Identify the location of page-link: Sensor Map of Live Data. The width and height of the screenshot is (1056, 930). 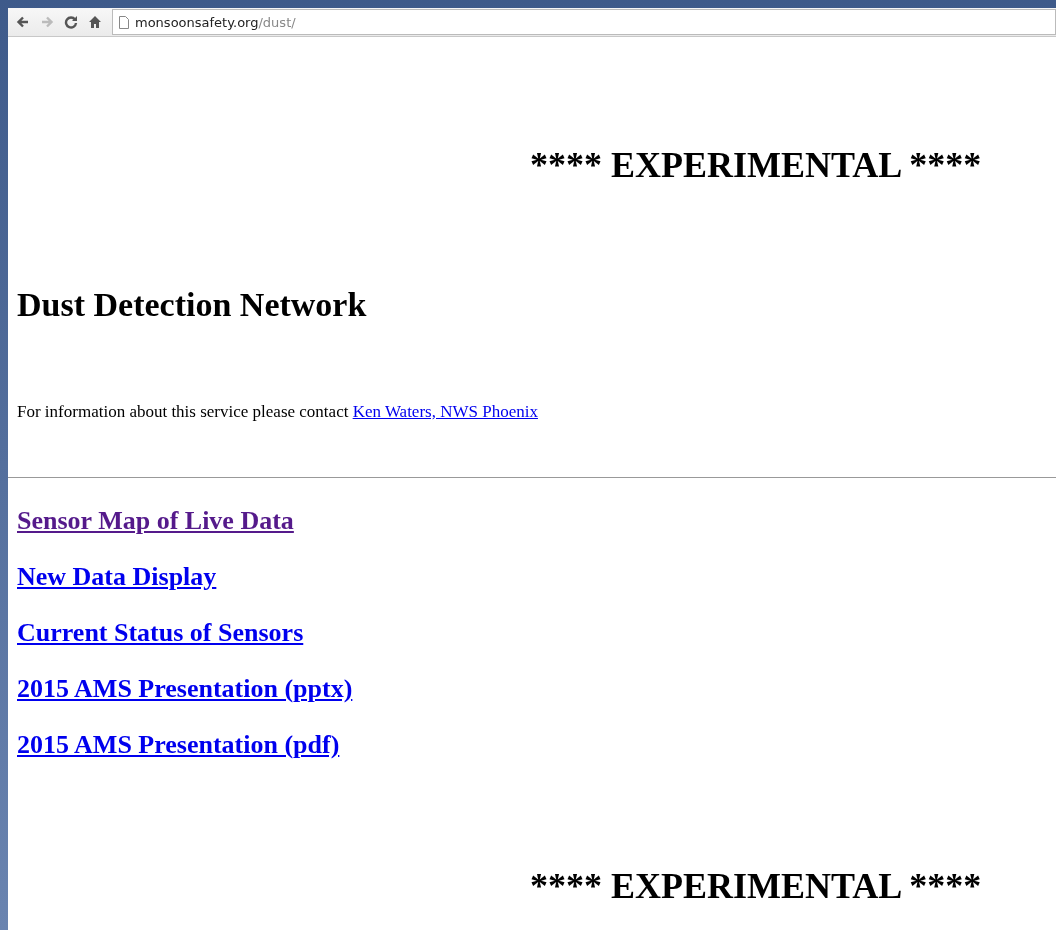
(155, 521).